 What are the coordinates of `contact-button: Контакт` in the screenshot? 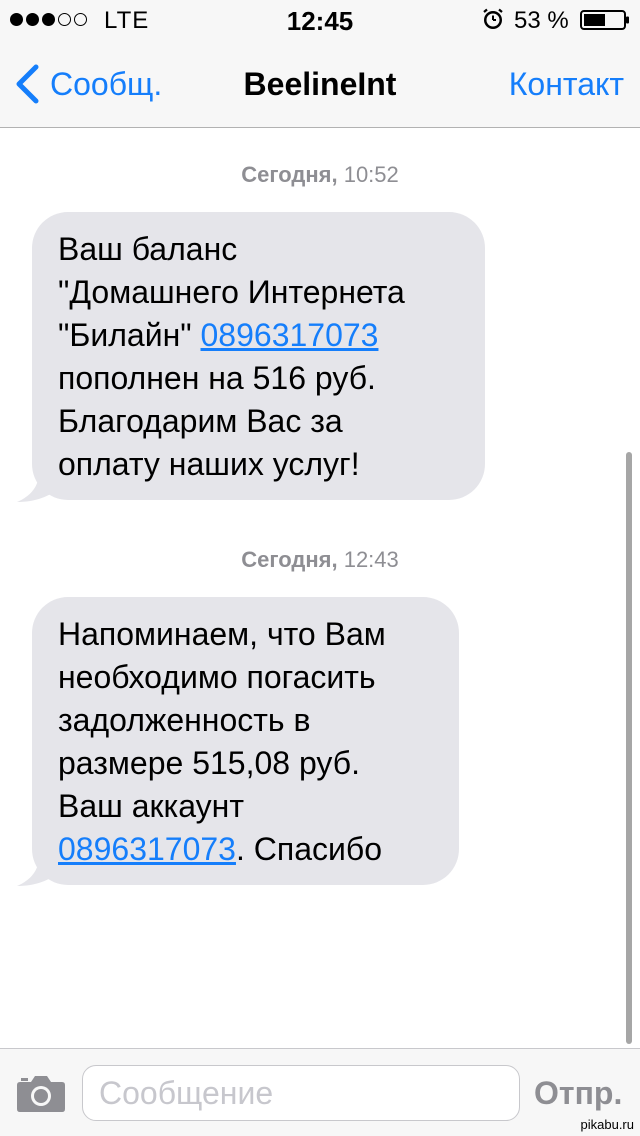 It's located at (566, 84).